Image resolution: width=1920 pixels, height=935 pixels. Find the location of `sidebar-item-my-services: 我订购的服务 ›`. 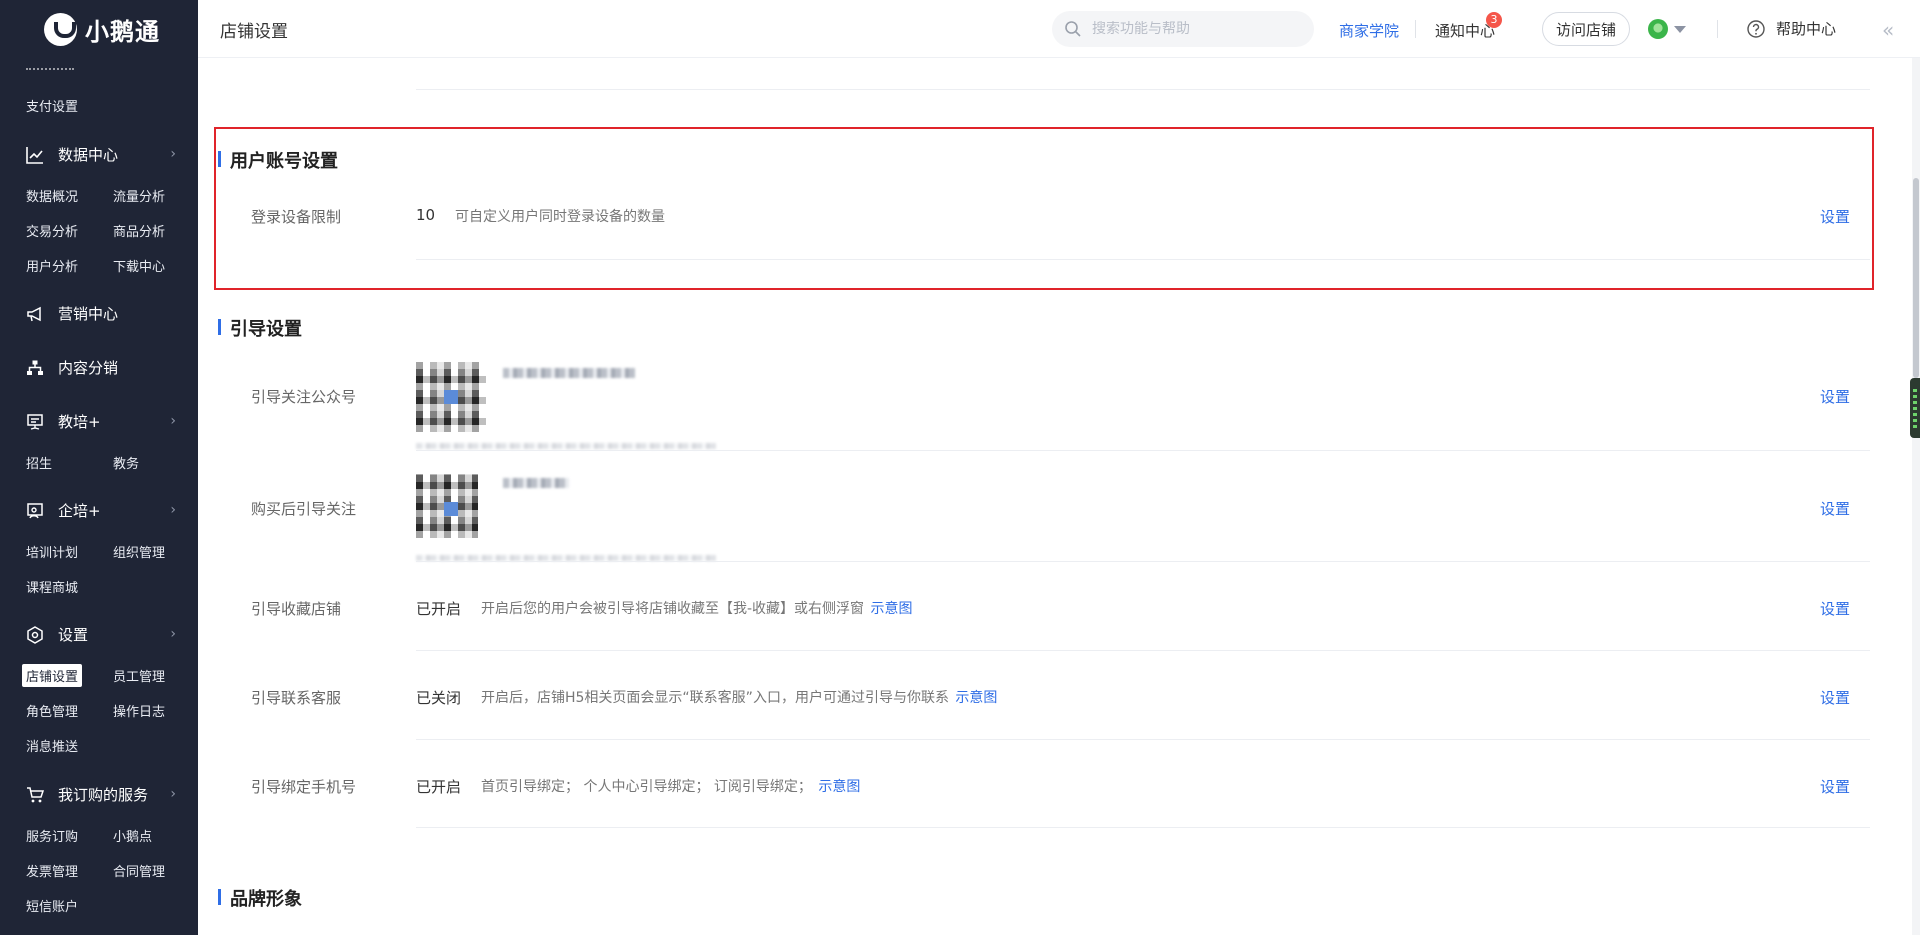

sidebar-item-my-services: 我订购的服务 › is located at coordinates (101, 794).